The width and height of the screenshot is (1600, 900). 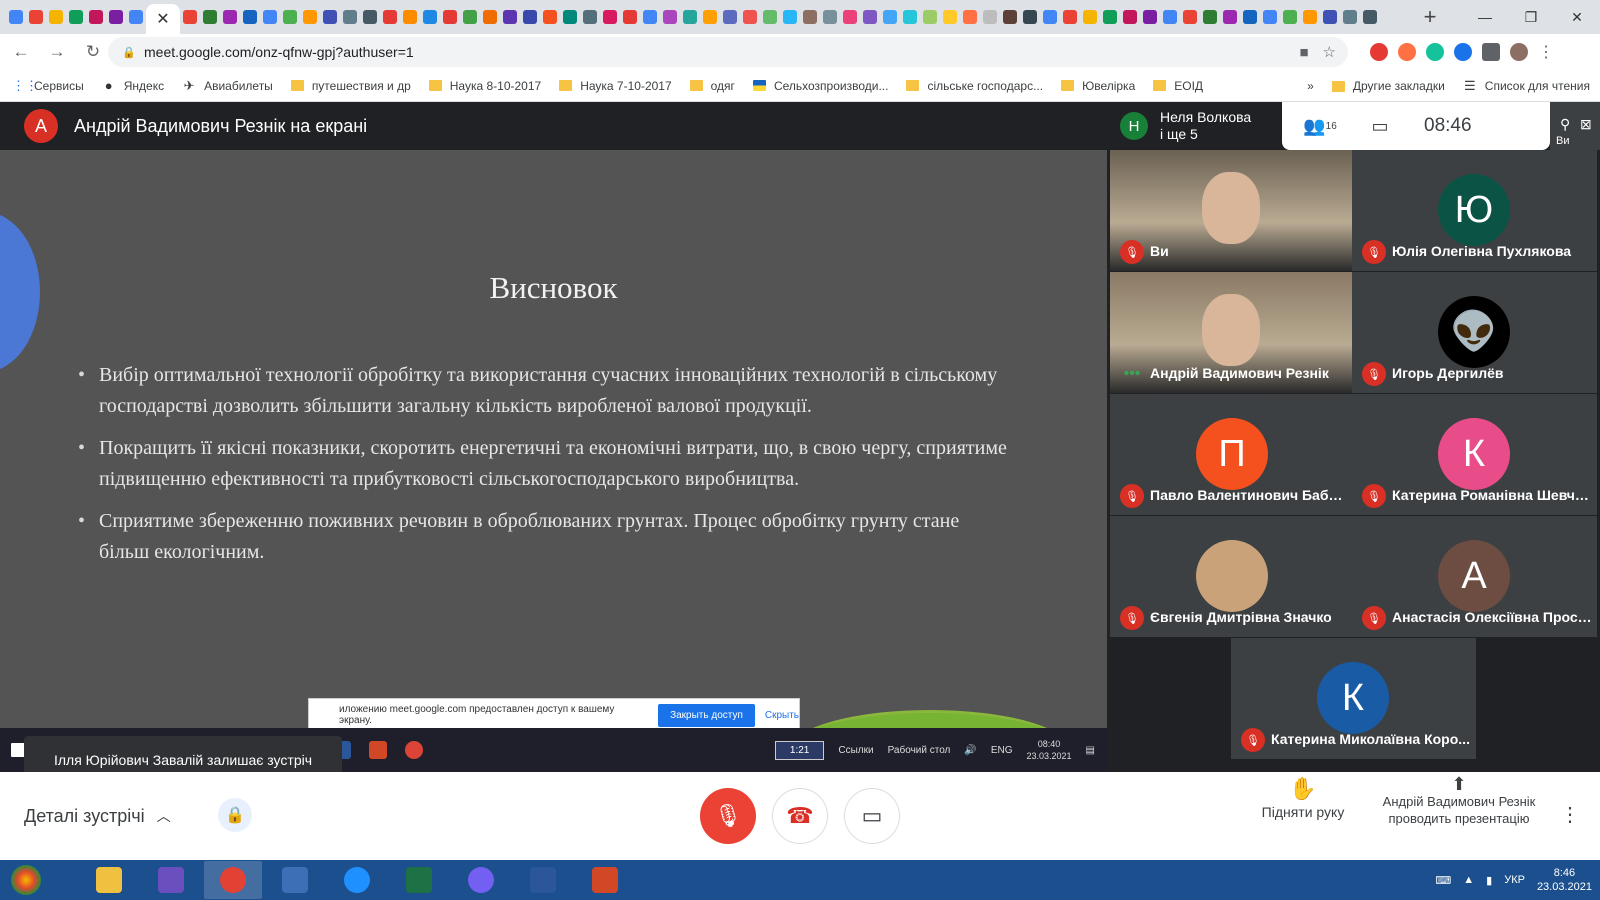 I want to click on self-preview: ⚲ ⊠ Ви, so click(x=1575, y=126).